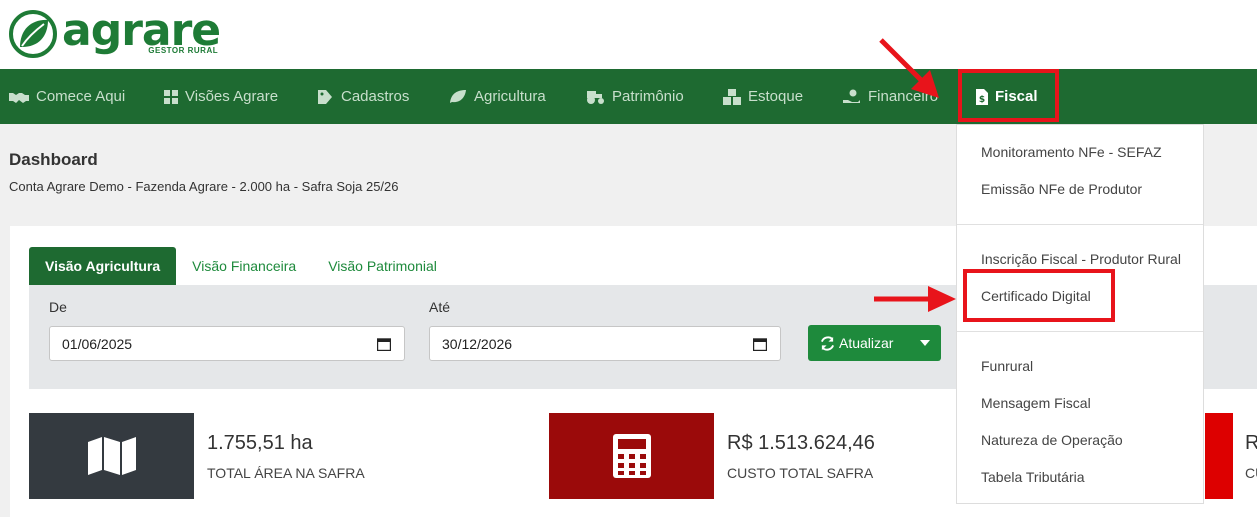 The width and height of the screenshot is (1257, 517). I want to click on menu-item-funrural: Funrural, so click(1007, 366).